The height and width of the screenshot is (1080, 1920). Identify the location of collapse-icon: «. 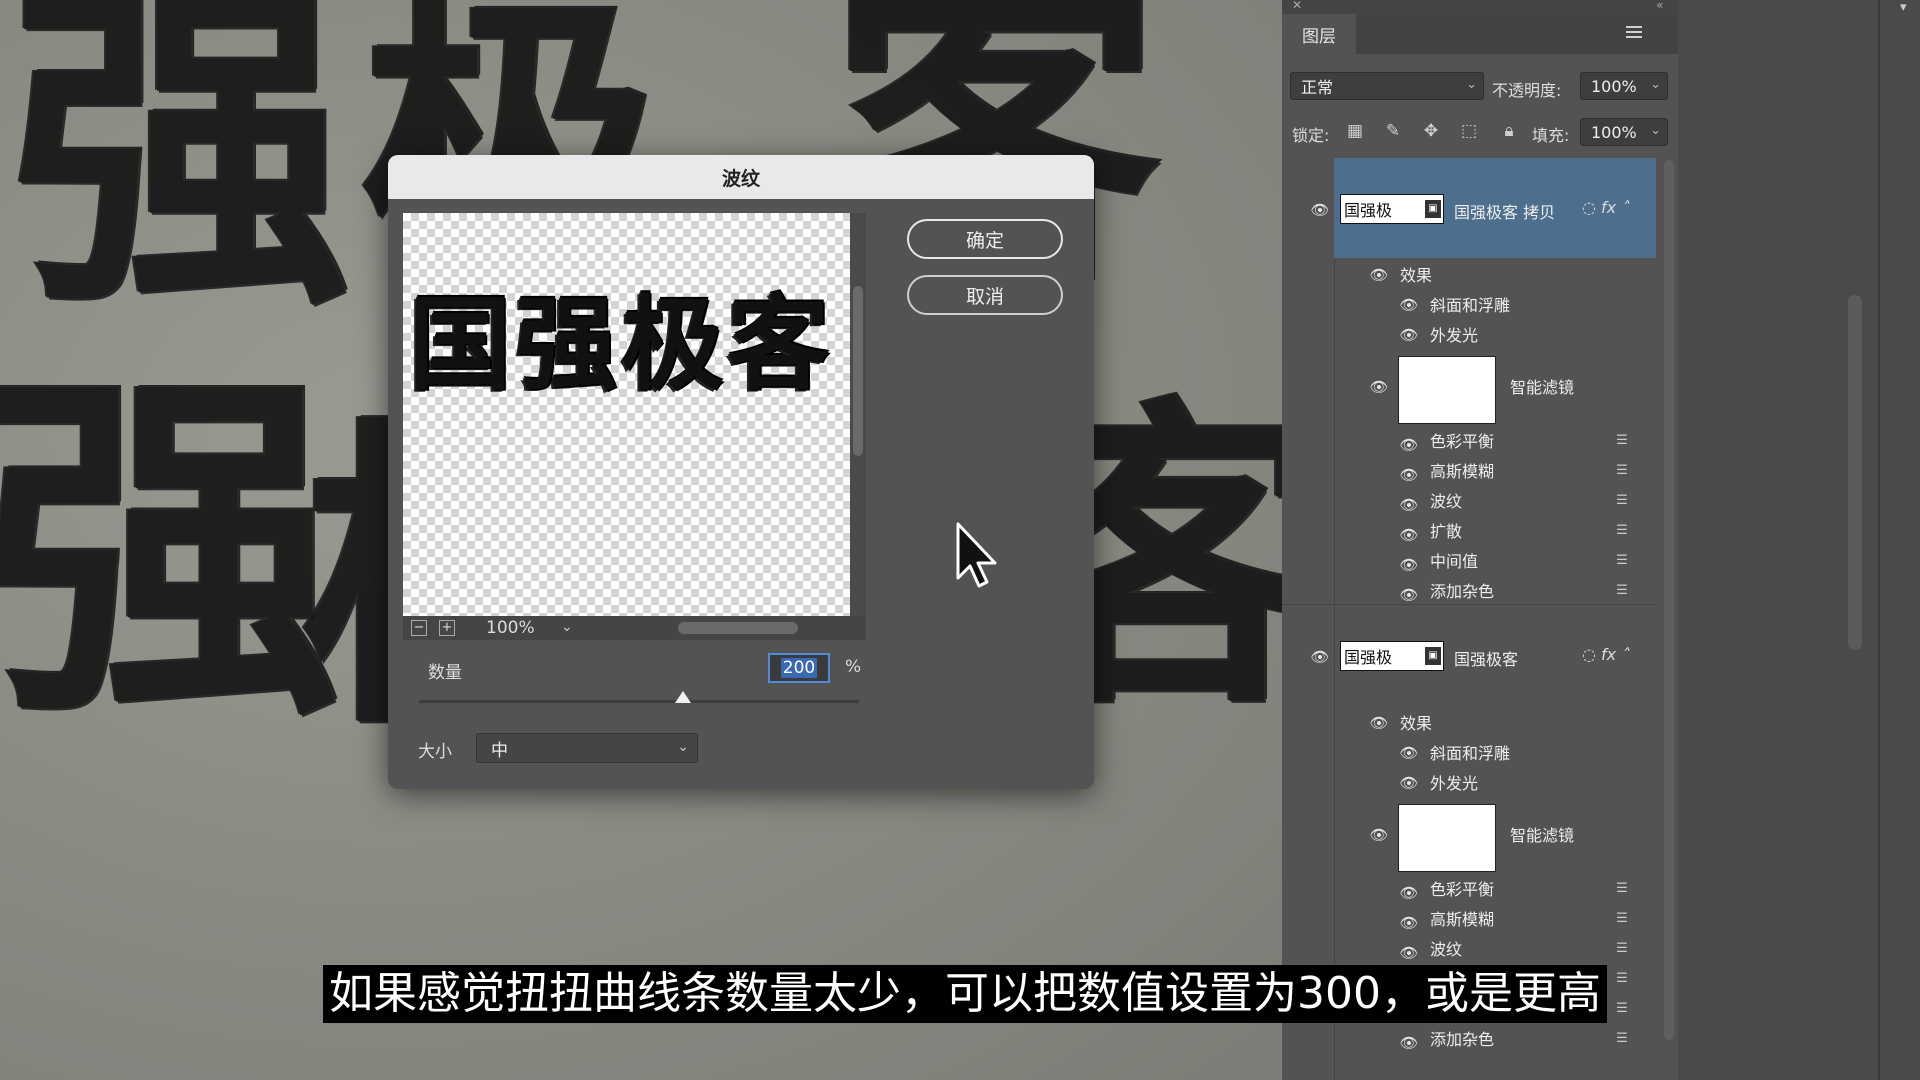
(1659, 6).